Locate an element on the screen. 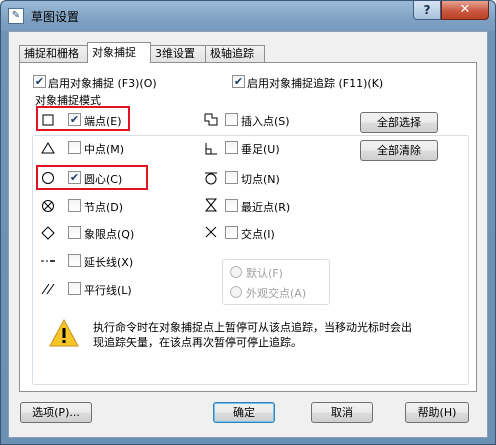 The image size is (496, 445). nearest-icon is located at coordinates (211, 205).